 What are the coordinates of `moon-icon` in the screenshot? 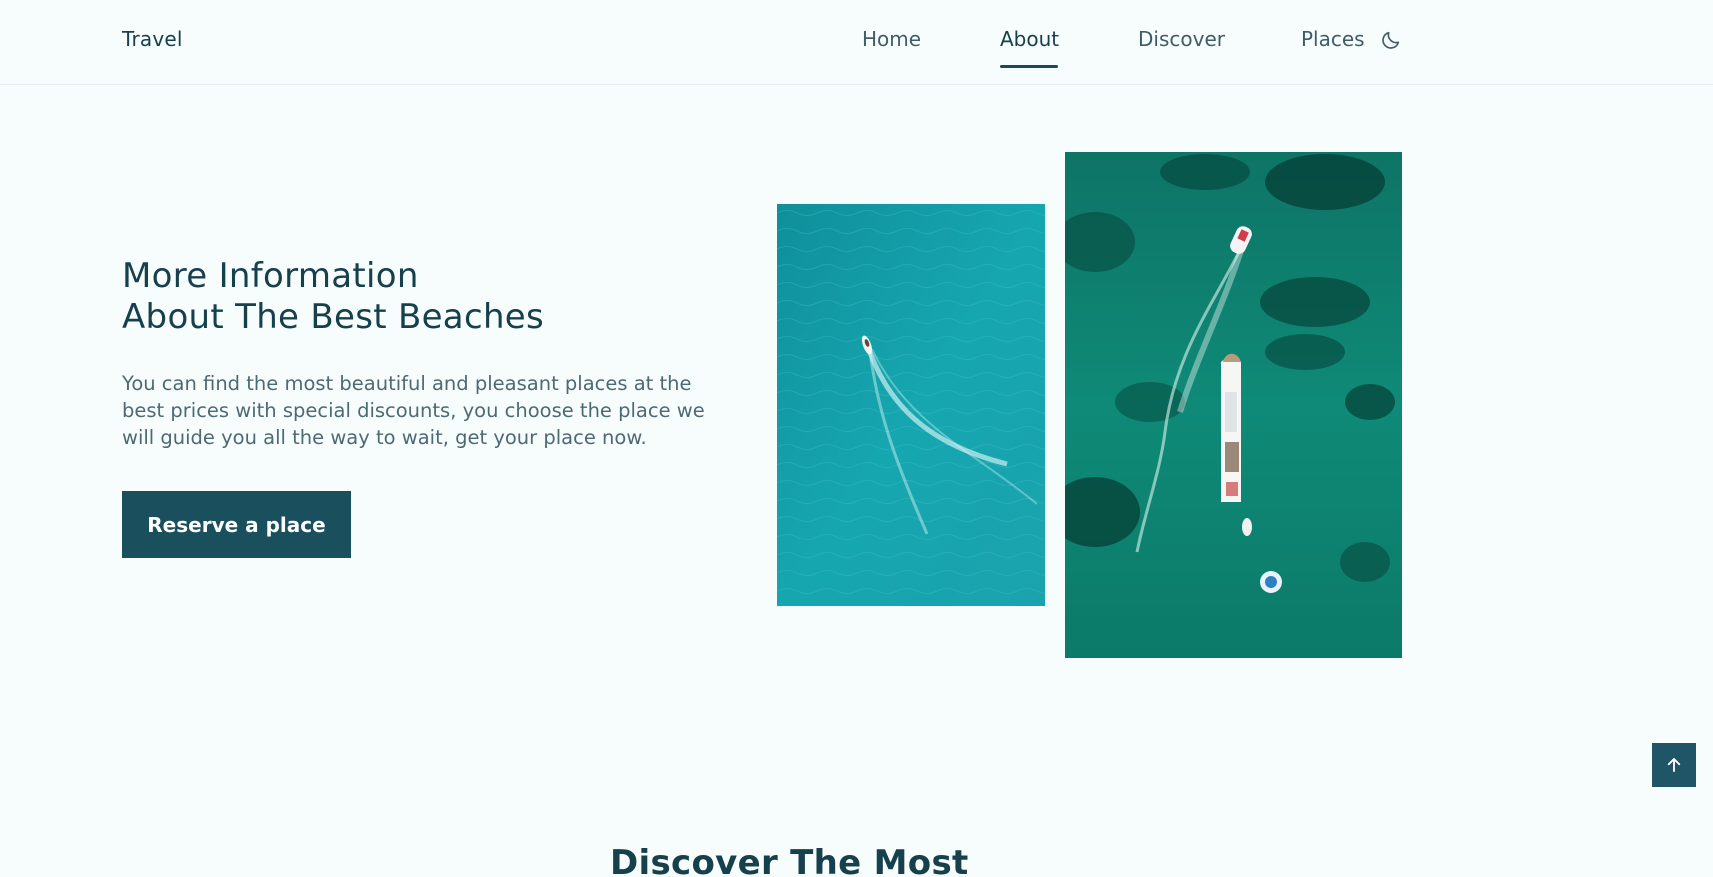 It's located at (1391, 40).